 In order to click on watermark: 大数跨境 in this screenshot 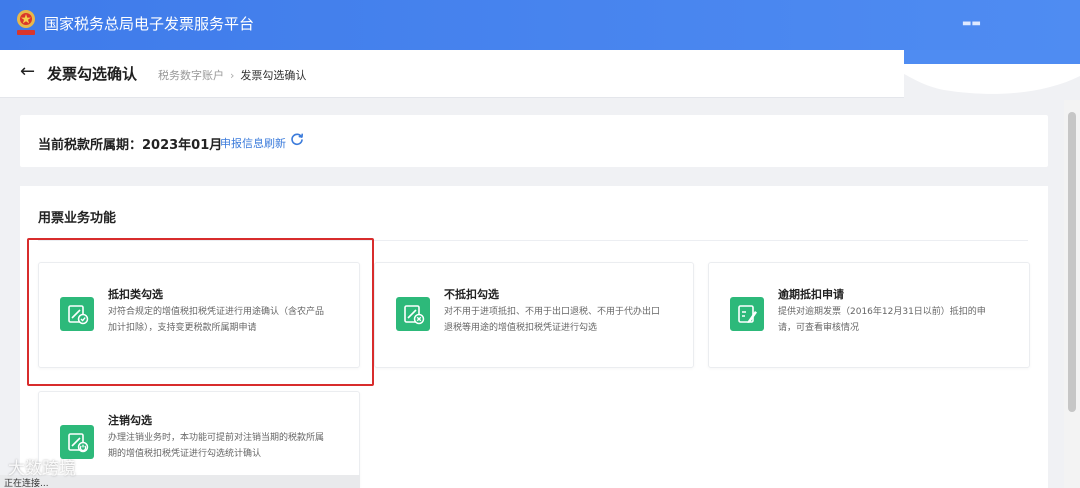, I will do `click(42, 469)`.